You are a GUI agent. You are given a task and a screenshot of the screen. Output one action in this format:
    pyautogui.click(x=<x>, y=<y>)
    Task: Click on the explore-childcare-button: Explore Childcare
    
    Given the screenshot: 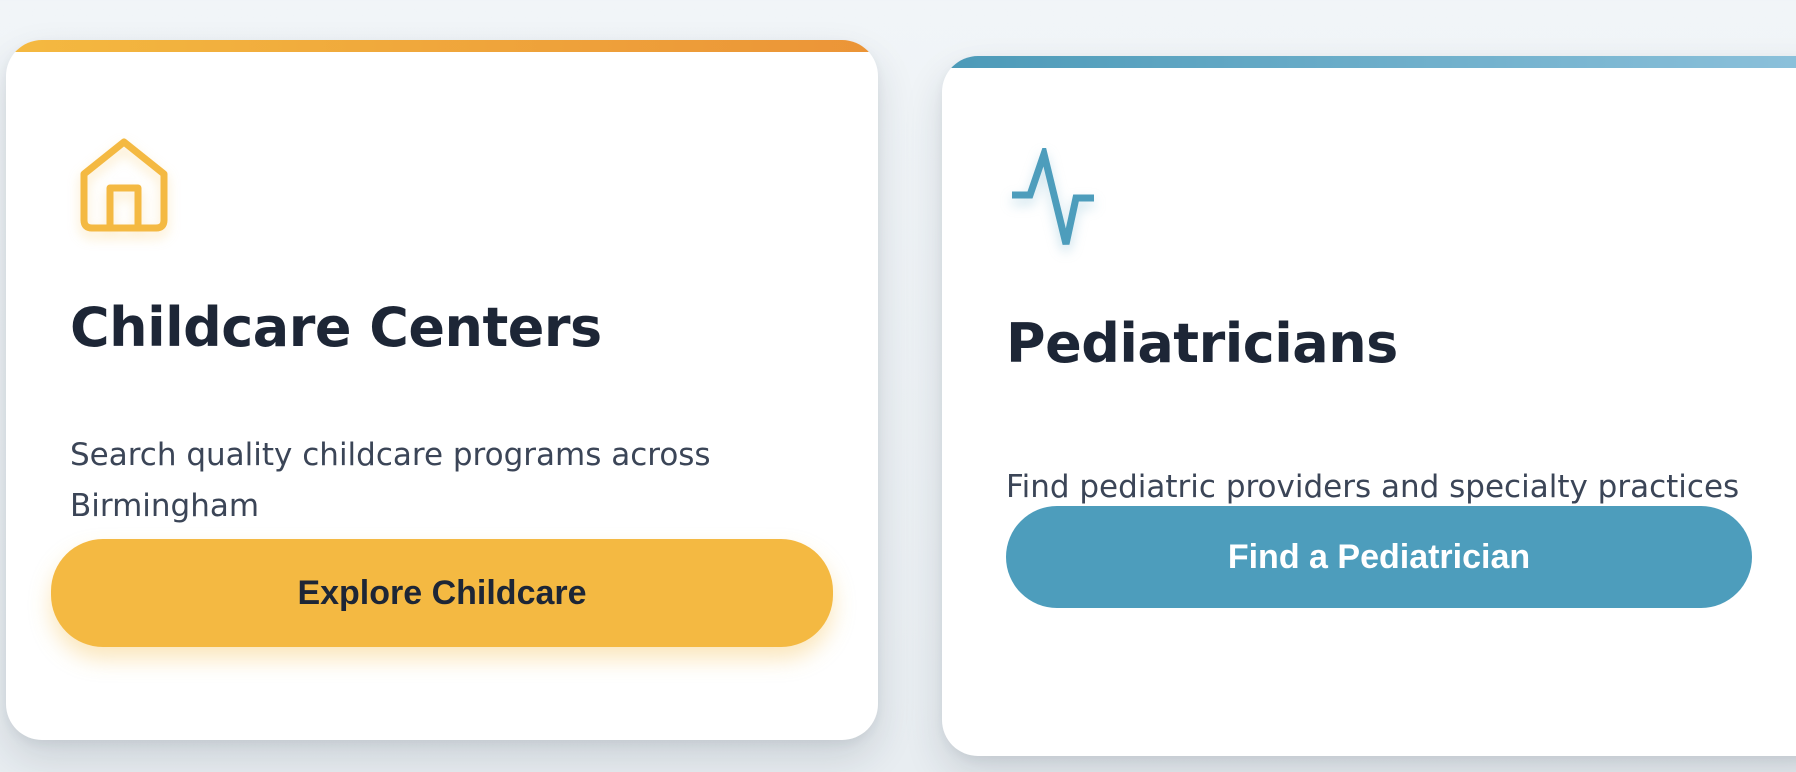 What is the action you would take?
    pyautogui.click(x=442, y=593)
    